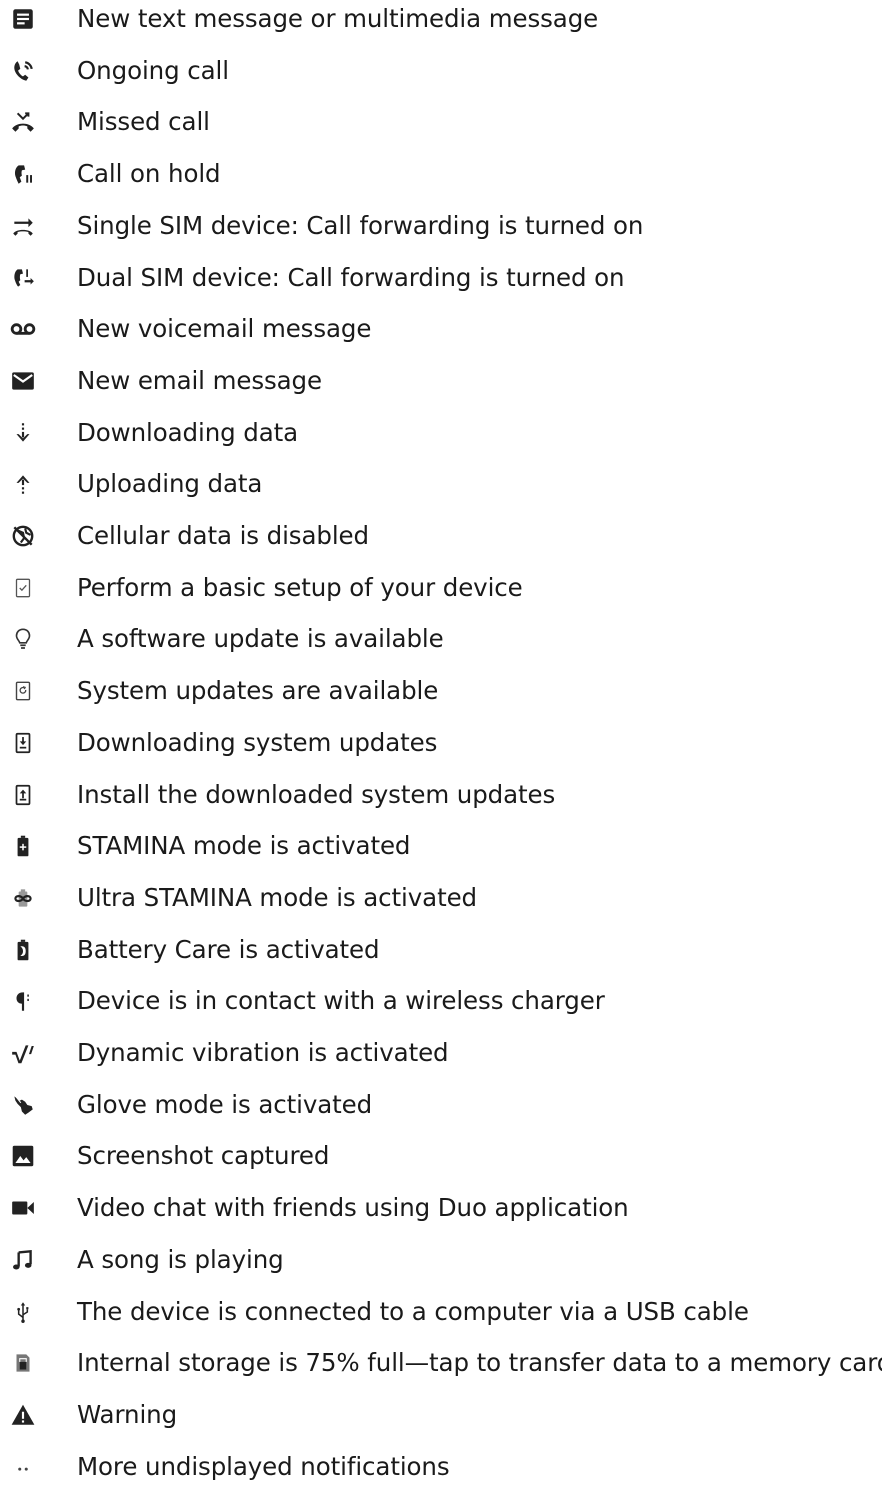 The height and width of the screenshot is (1499, 882). I want to click on notification-label: STAMINA mode is activated, so click(244, 846).